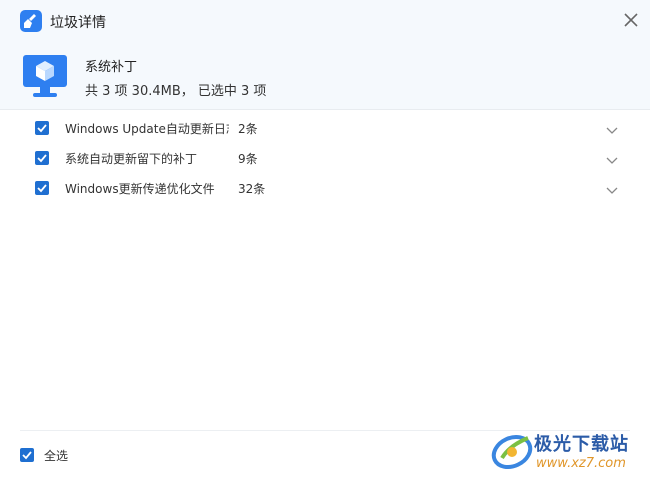  What do you see at coordinates (176, 91) in the screenshot?
I see `category-summary: 共 3 项 30.4MB， 已选中 3 项` at bounding box center [176, 91].